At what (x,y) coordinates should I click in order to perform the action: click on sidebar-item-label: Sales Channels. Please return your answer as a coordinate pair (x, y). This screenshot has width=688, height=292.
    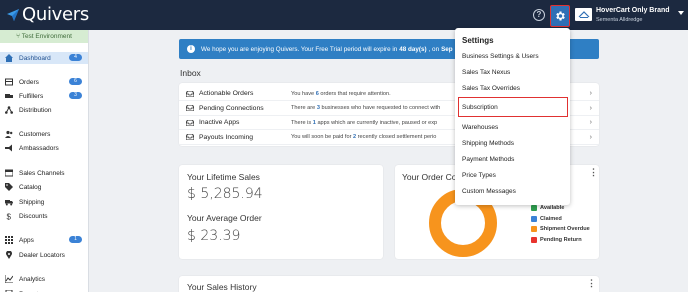
    Looking at the image, I should click on (42, 173).